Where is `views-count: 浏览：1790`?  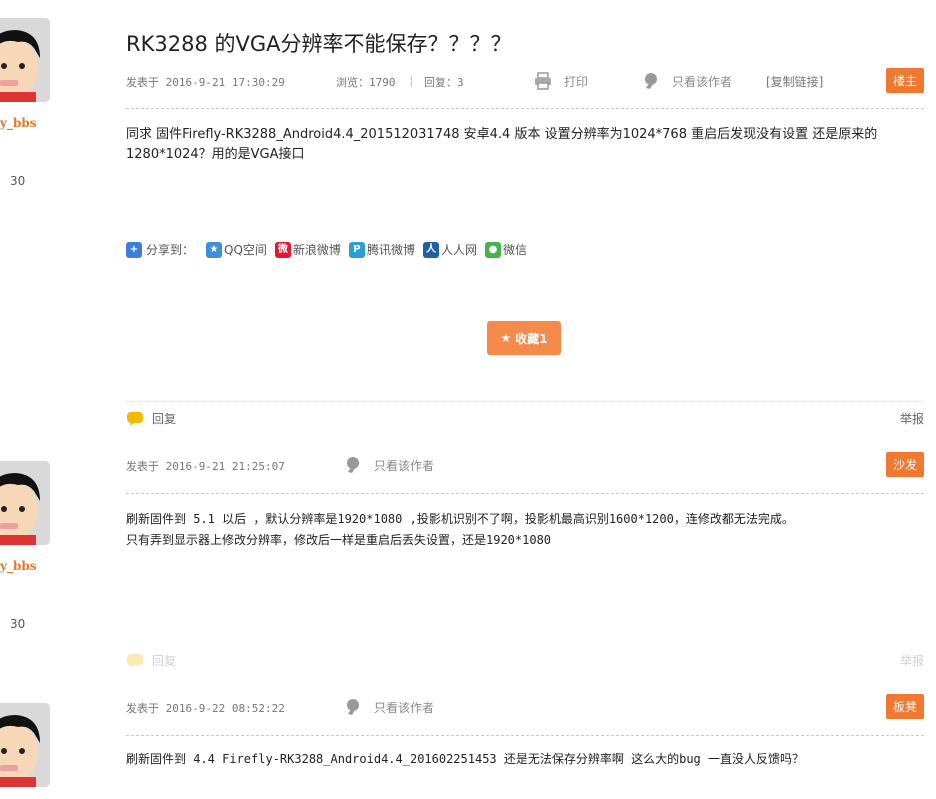 views-count: 浏览：1790 is located at coordinates (366, 82).